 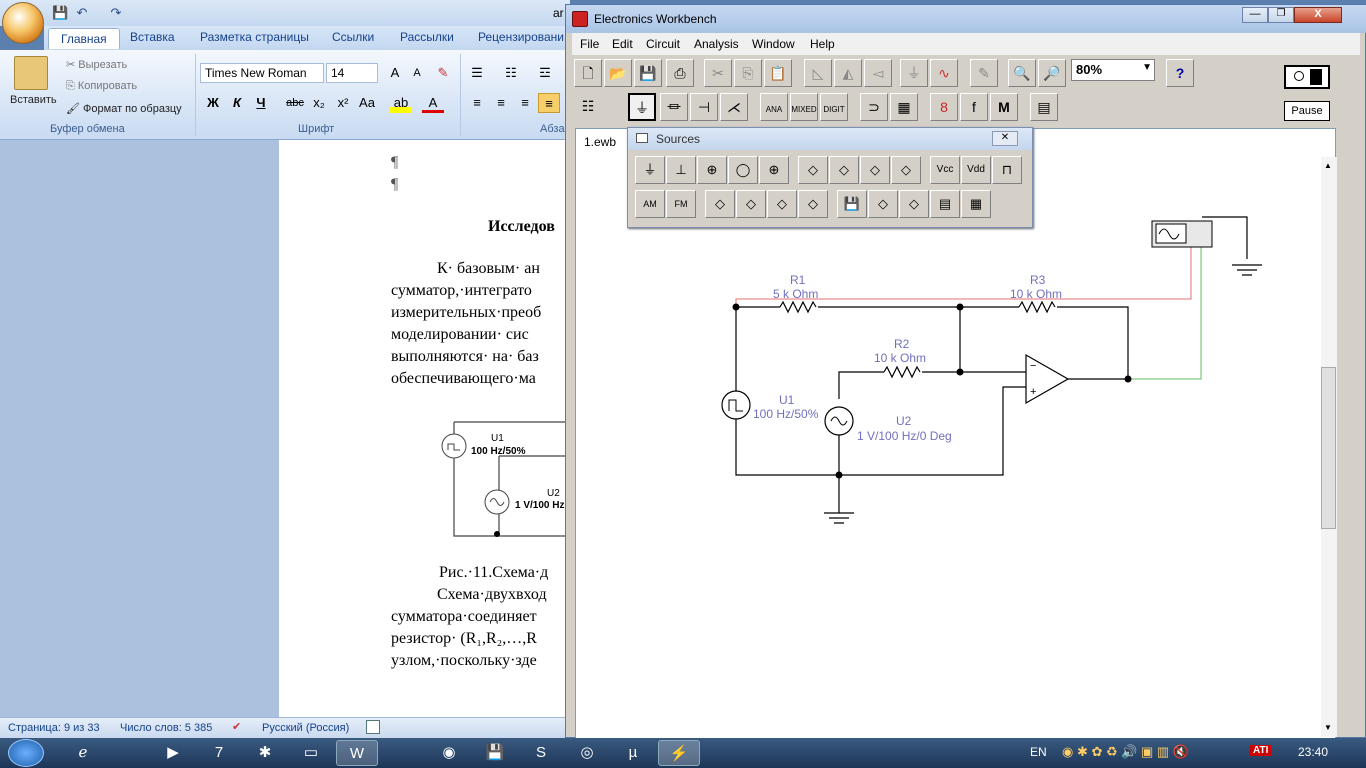 I want to click on indicators-bin-icon: 8, so click(x=944, y=107).